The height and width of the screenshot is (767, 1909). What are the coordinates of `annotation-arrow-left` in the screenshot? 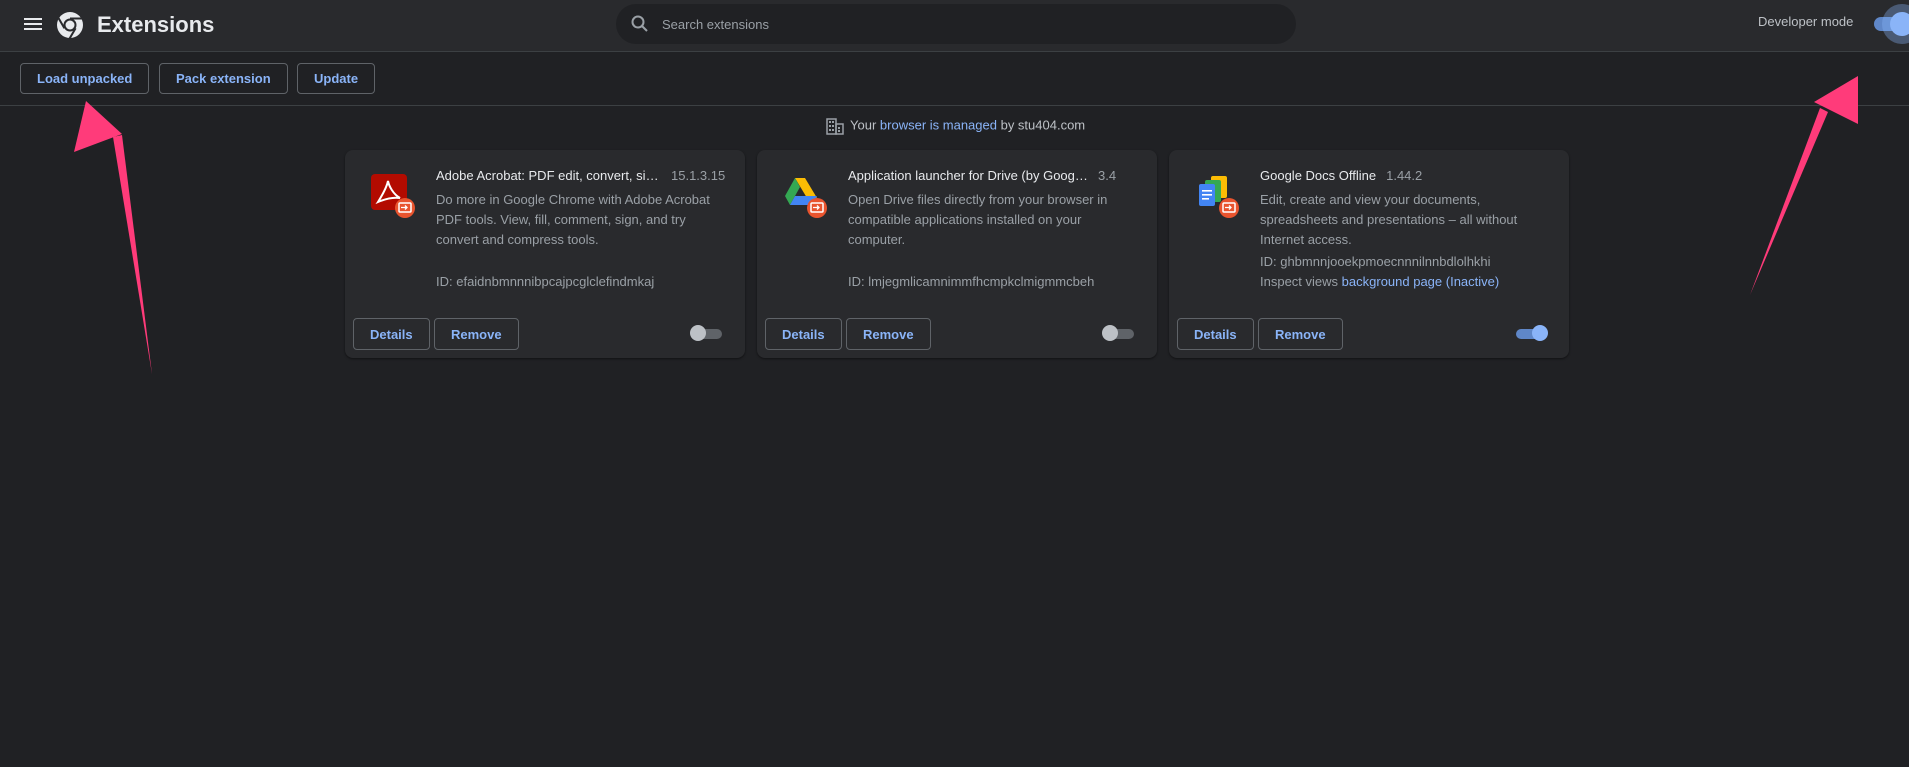 It's located at (113, 237).